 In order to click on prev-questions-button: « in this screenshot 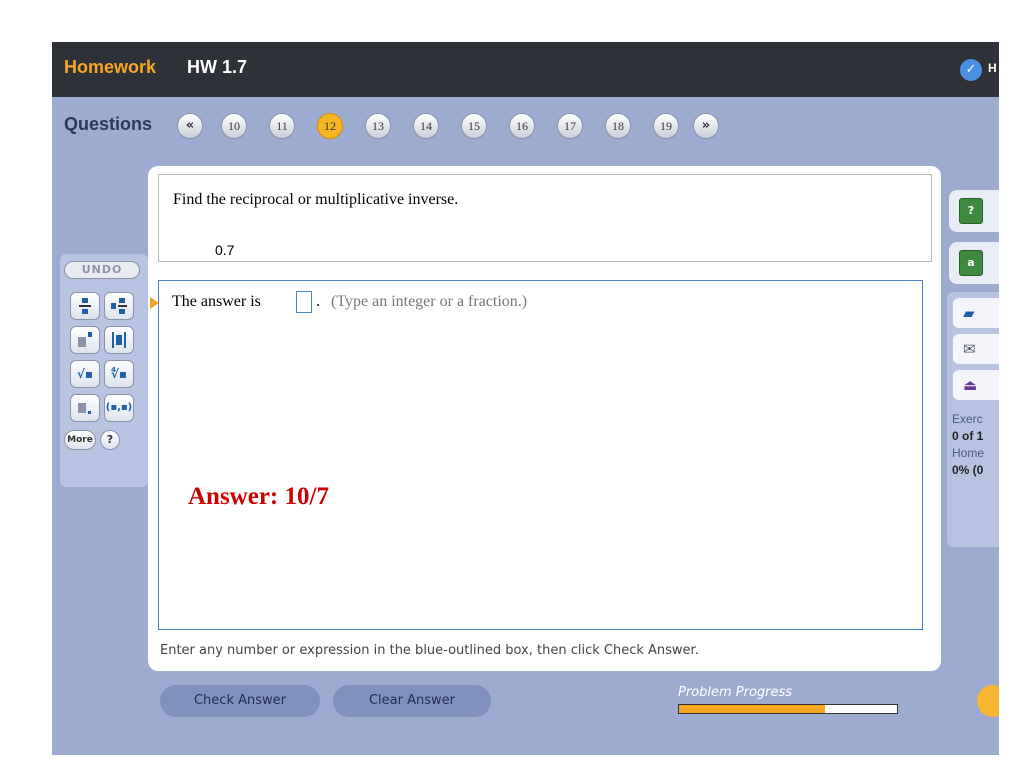, I will do `click(190, 126)`.